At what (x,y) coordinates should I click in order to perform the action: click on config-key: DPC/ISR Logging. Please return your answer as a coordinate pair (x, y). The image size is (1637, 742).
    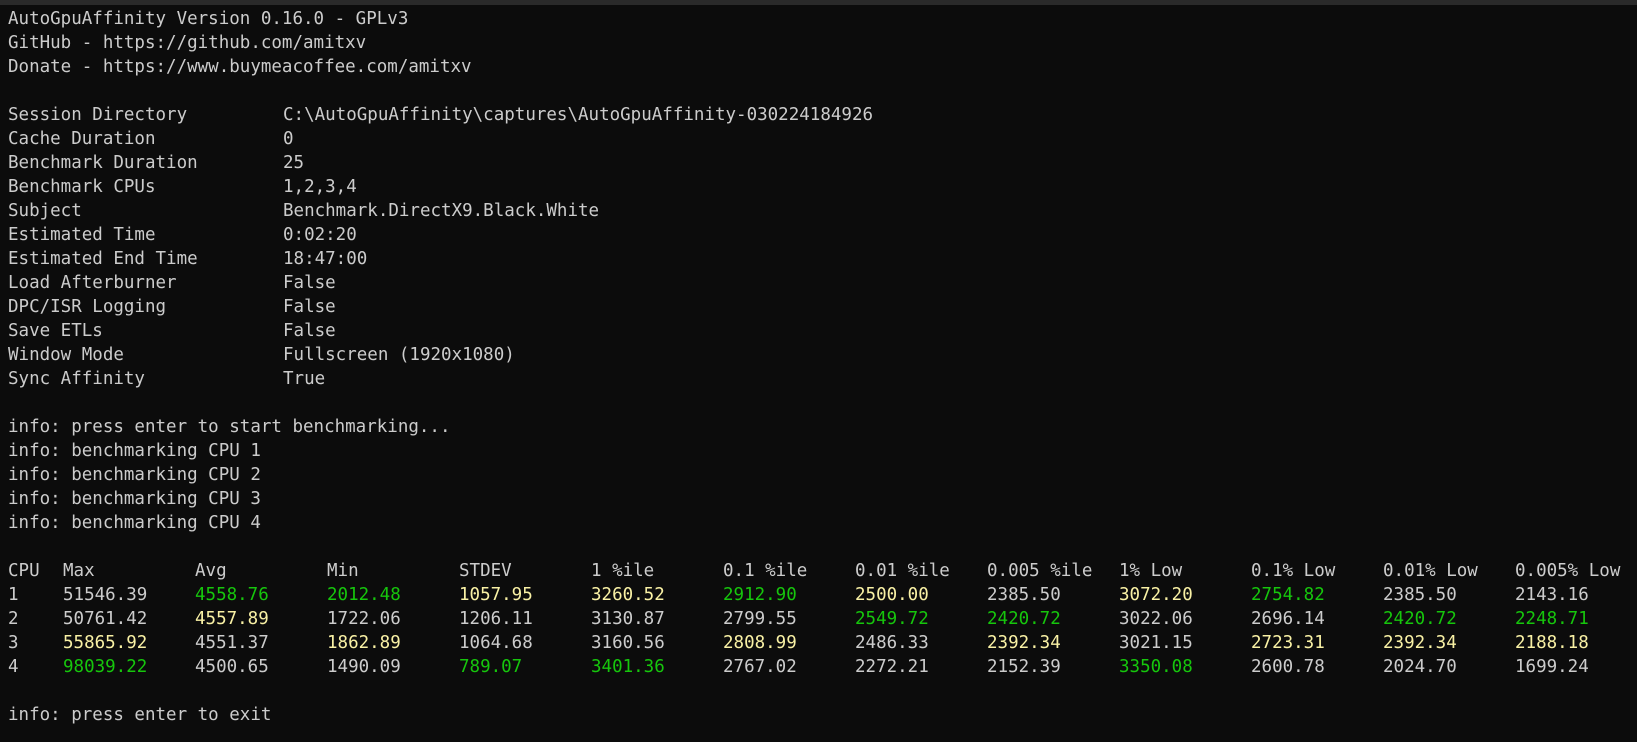
    Looking at the image, I should click on (87, 307).